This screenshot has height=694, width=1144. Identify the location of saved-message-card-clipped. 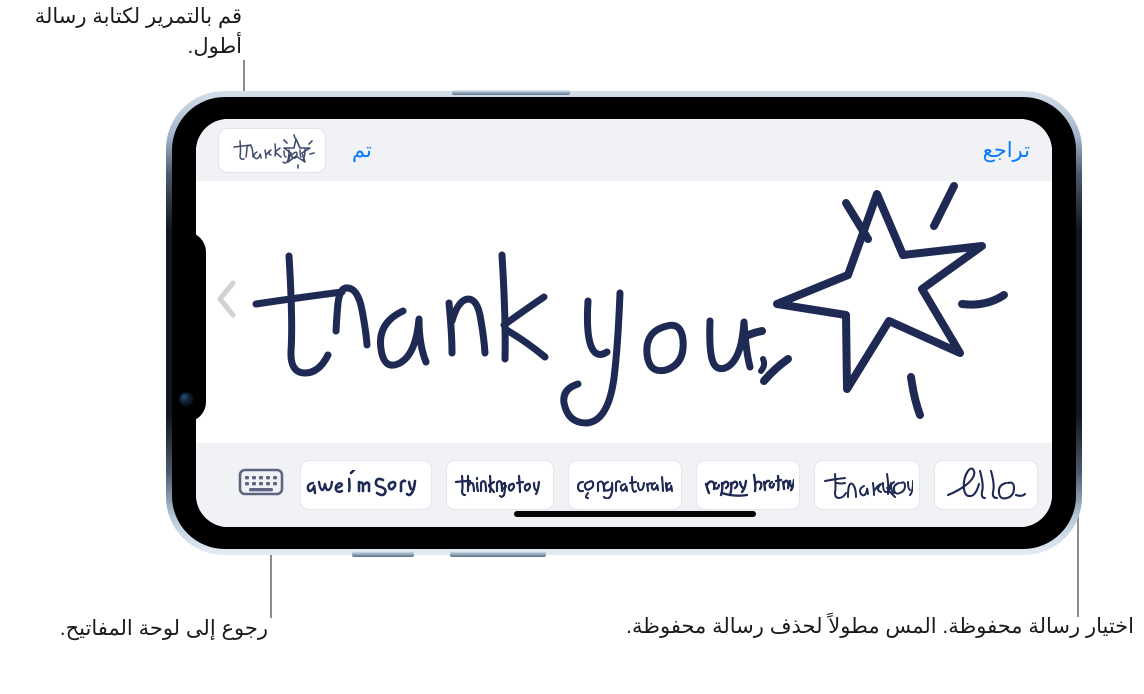
(324, 485).